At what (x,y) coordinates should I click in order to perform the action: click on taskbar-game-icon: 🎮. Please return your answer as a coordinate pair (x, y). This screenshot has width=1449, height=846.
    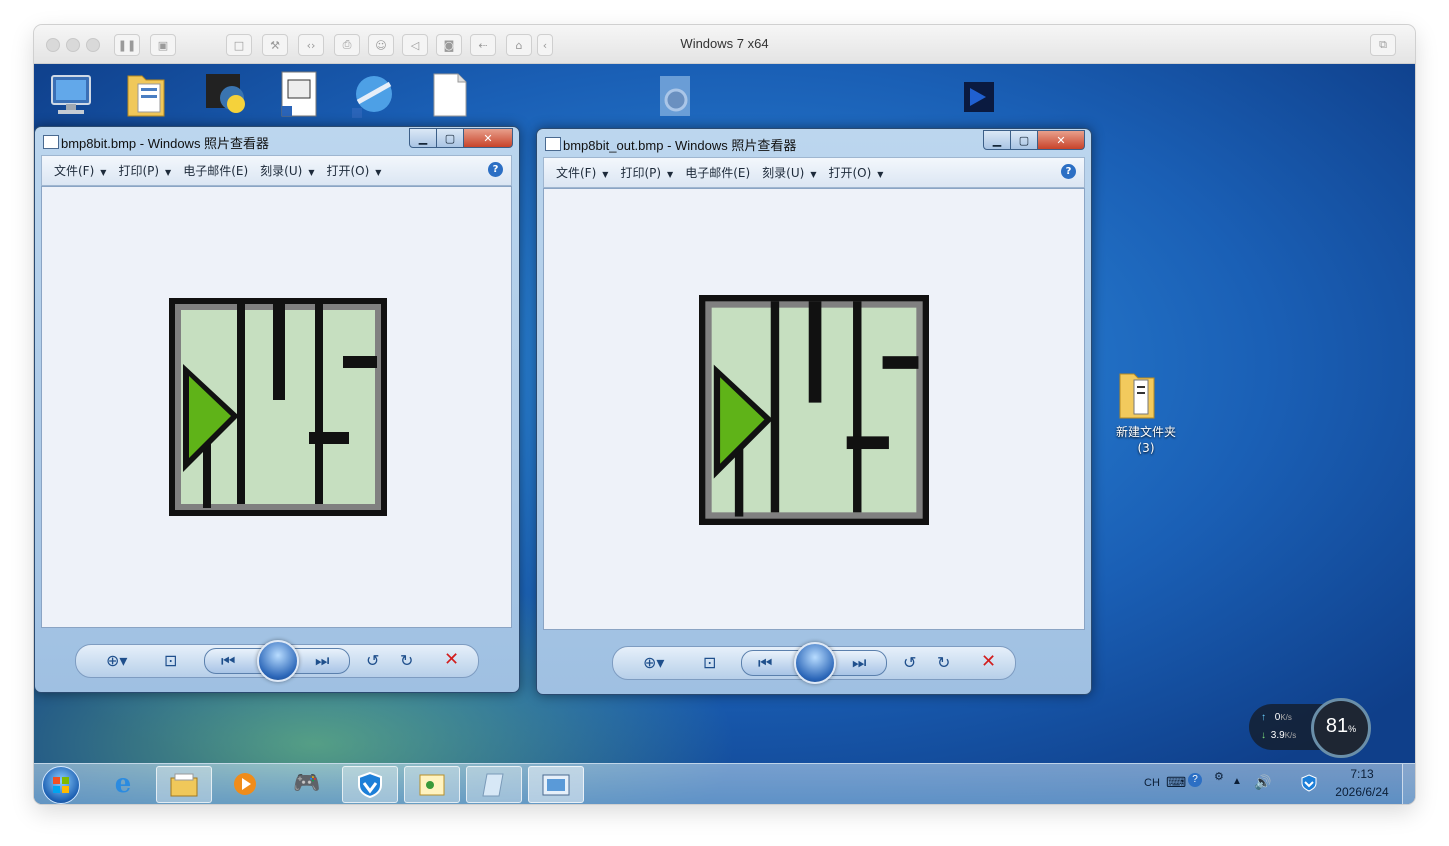
    Looking at the image, I should click on (307, 783).